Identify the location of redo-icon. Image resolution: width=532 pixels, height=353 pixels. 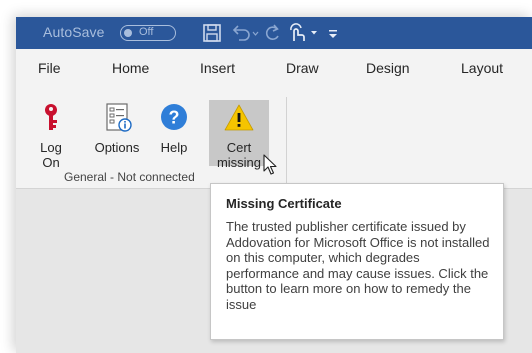
(272, 35).